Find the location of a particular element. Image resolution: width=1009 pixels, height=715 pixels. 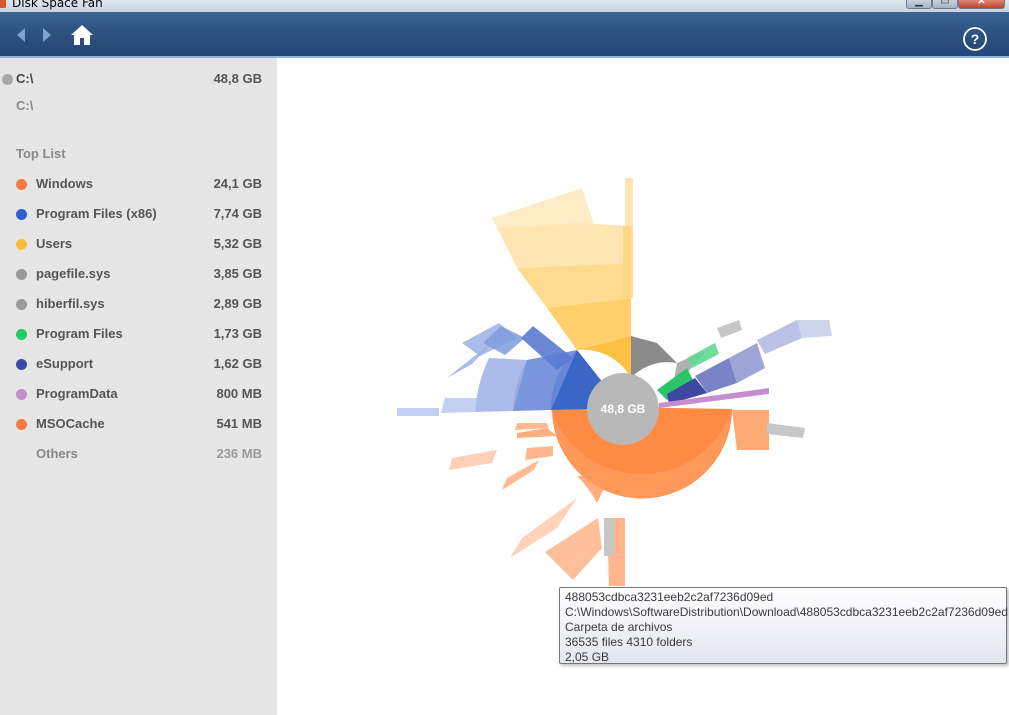

back-button is located at coordinates (21, 35).